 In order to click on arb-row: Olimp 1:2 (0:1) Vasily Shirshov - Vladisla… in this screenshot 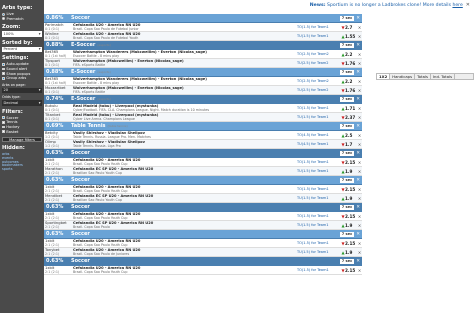, I will do `click(203, 144)`.